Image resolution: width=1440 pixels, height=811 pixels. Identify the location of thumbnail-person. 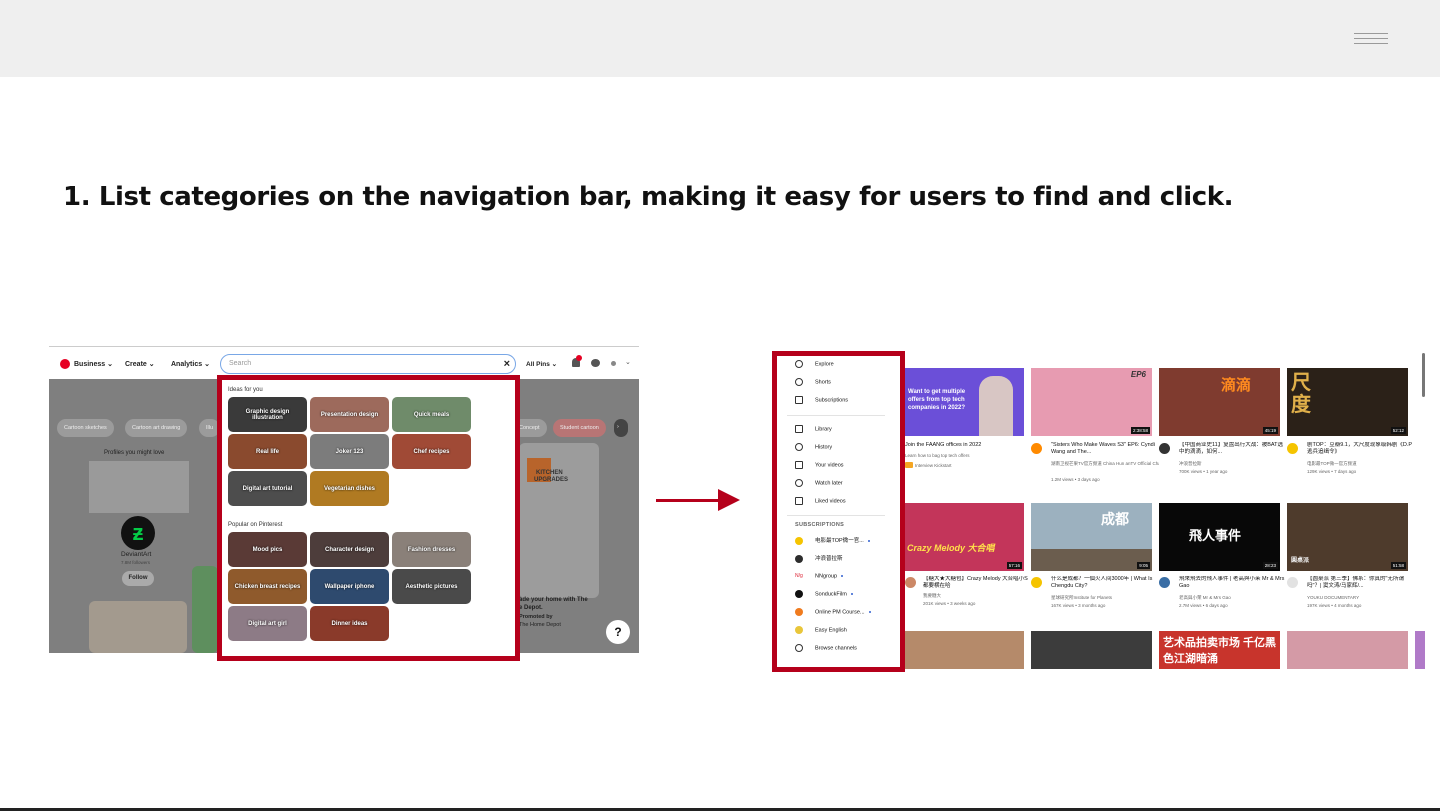
(996, 406).